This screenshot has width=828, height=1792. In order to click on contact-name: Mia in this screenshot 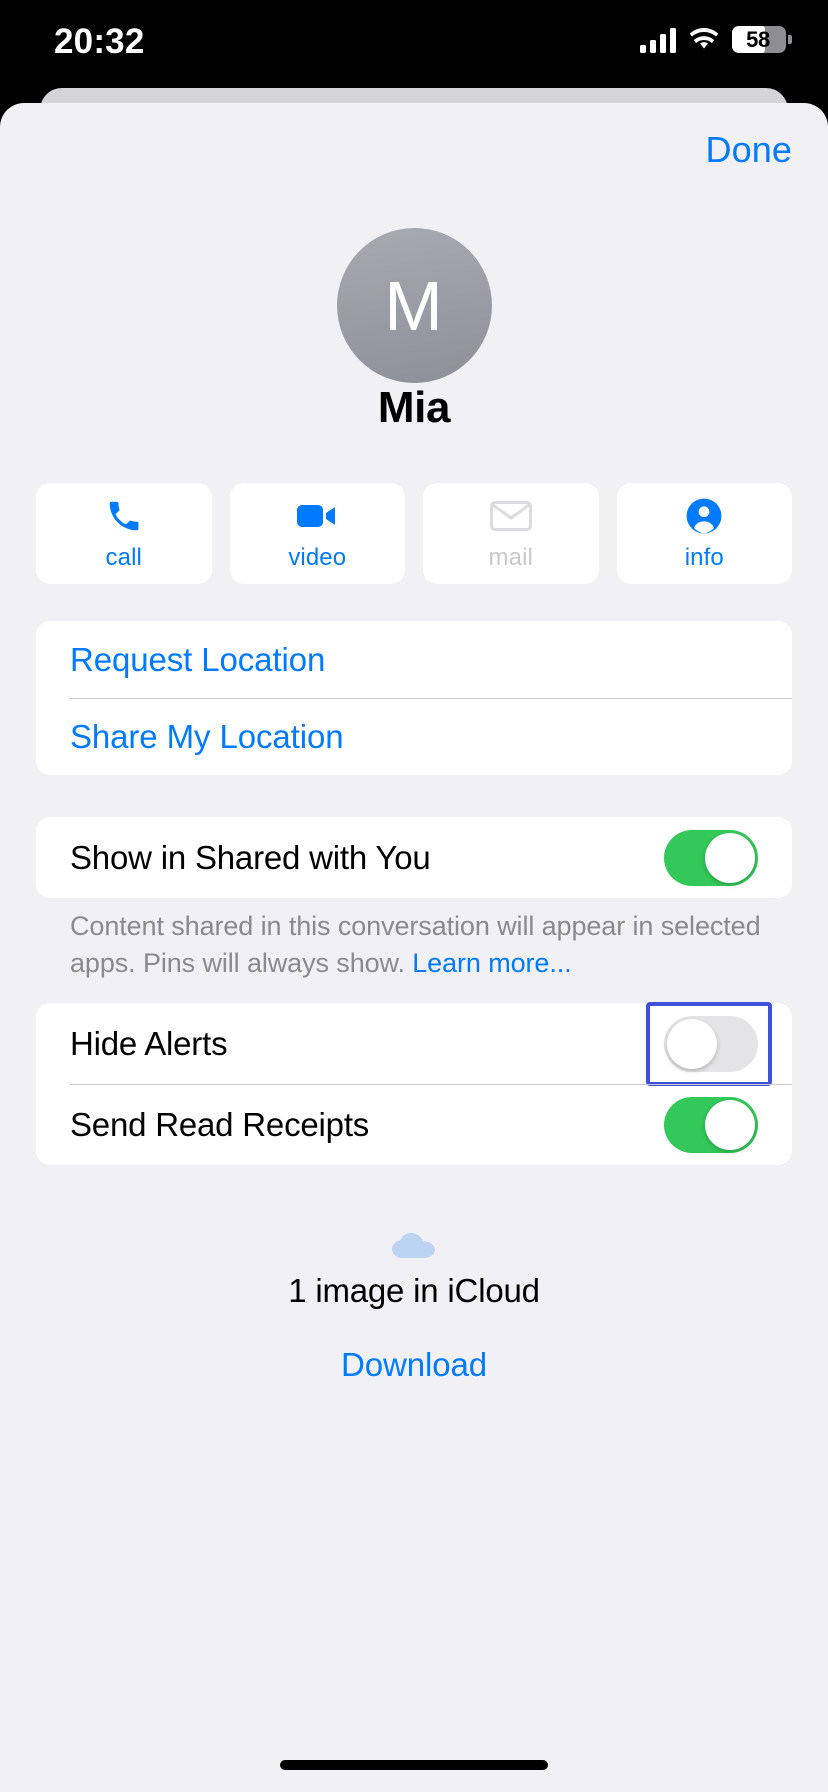, I will do `click(414, 407)`.